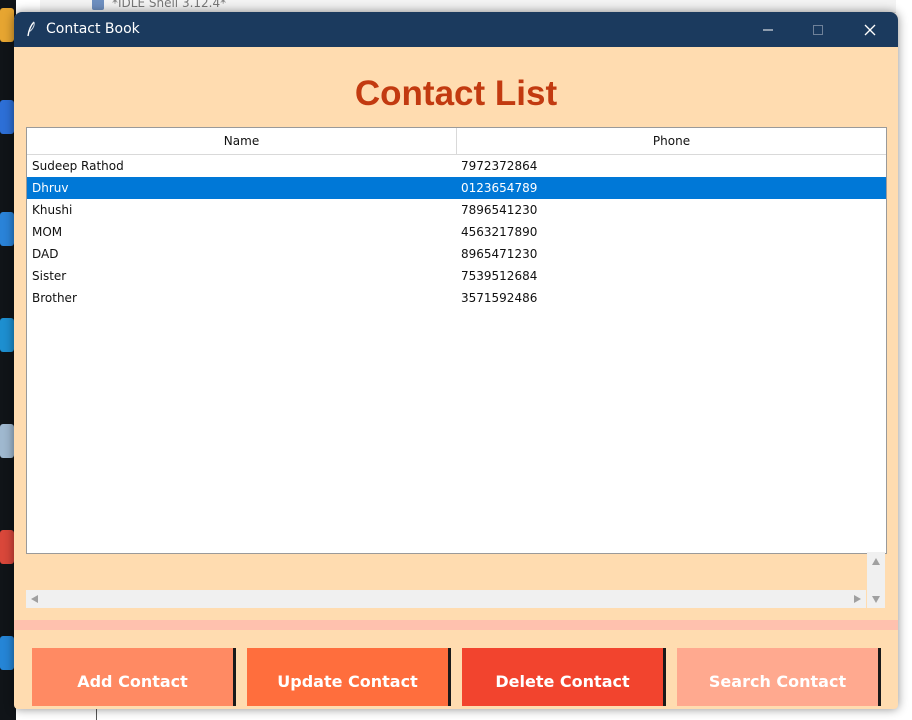 This screenshot has width=912, height=720. I want to click on column-header-name: Name, so click(242, 141).